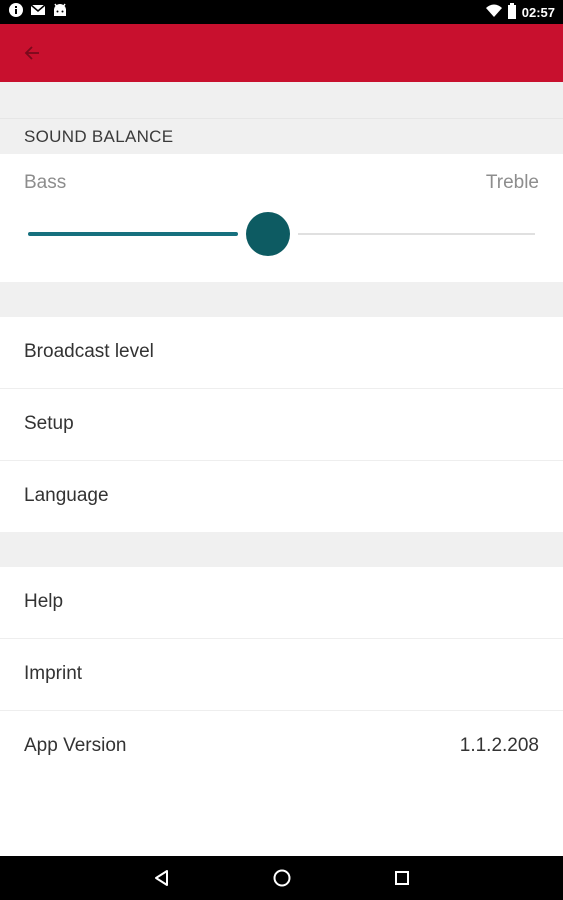  What do you see at coordinates (281, 549) in the screenshot?
I see `spacer-lower` at bounding box center [281, 549].